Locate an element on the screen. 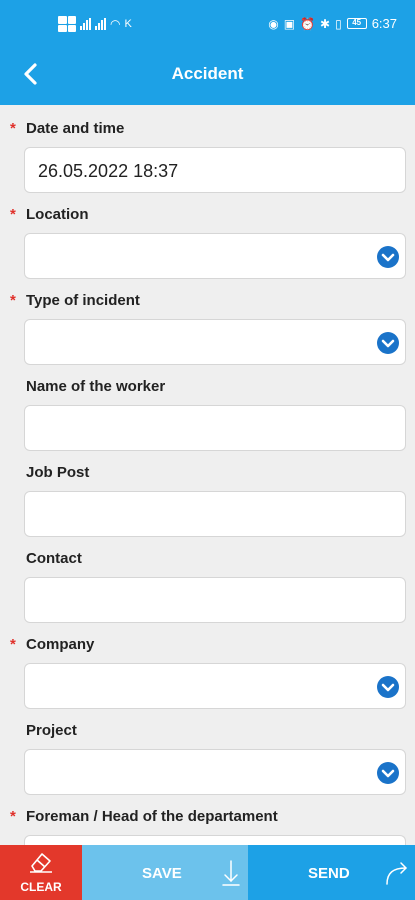  status-letter: K is located at coordinates (128, 24).